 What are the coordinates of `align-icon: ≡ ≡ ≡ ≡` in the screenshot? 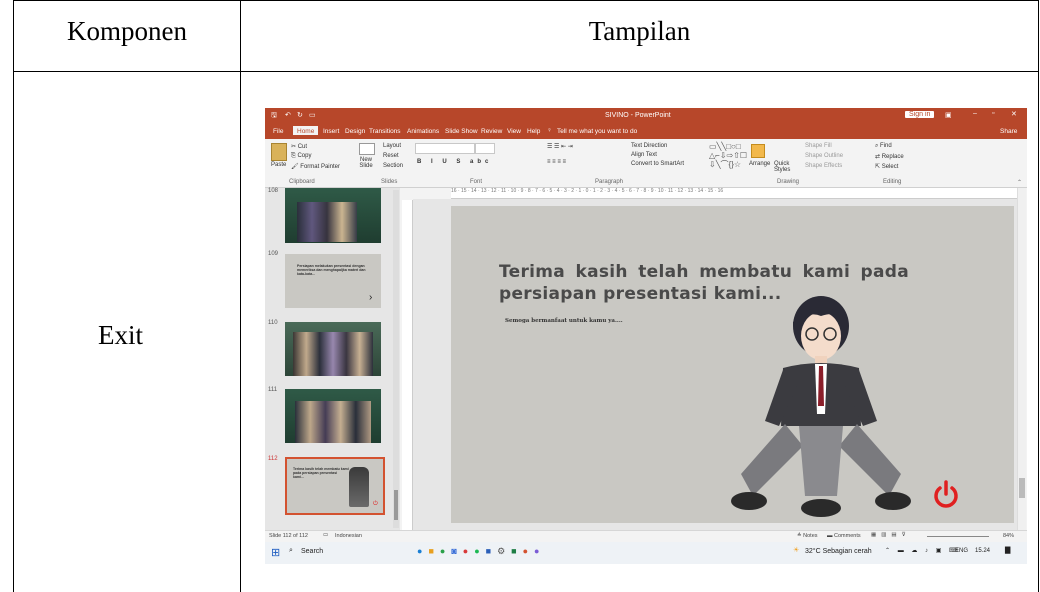 It's located at (556, 162).